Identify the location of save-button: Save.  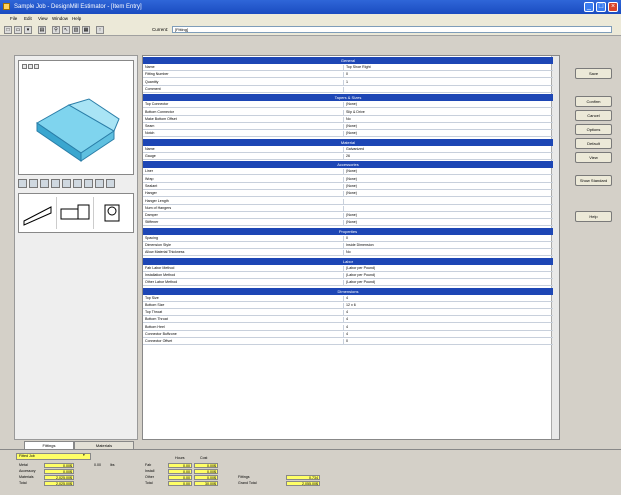
(593, 73).